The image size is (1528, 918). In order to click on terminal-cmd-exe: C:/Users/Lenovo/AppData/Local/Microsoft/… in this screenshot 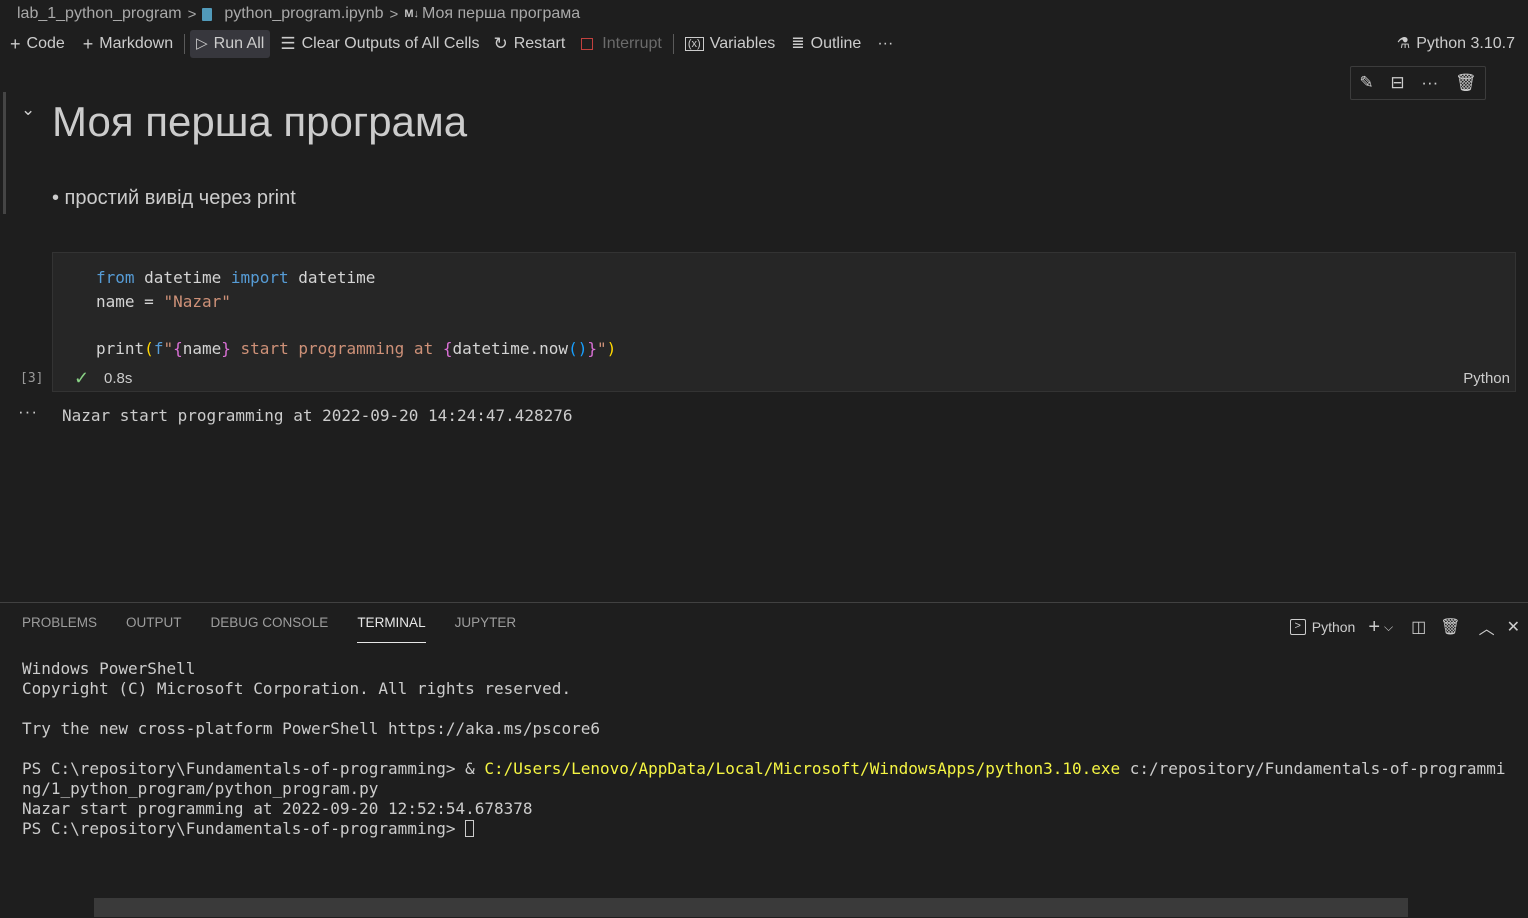, I will do `click(802, 768)`.